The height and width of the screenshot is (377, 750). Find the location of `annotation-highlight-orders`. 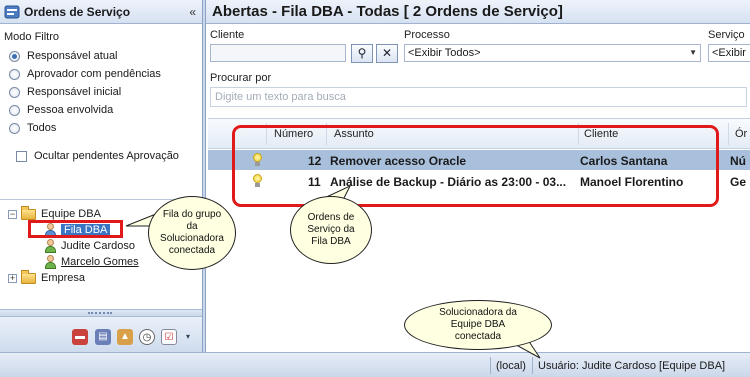

annotation-highlight-orders is located at coordinates (475, 166).